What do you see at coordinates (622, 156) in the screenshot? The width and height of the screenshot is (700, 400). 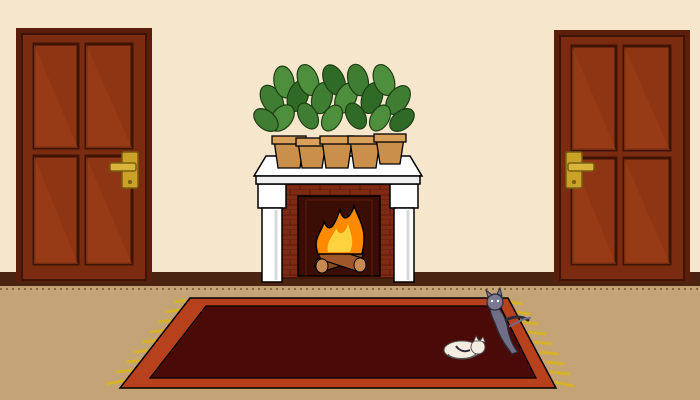 I see `door-right` at bounding box center [622, 156].